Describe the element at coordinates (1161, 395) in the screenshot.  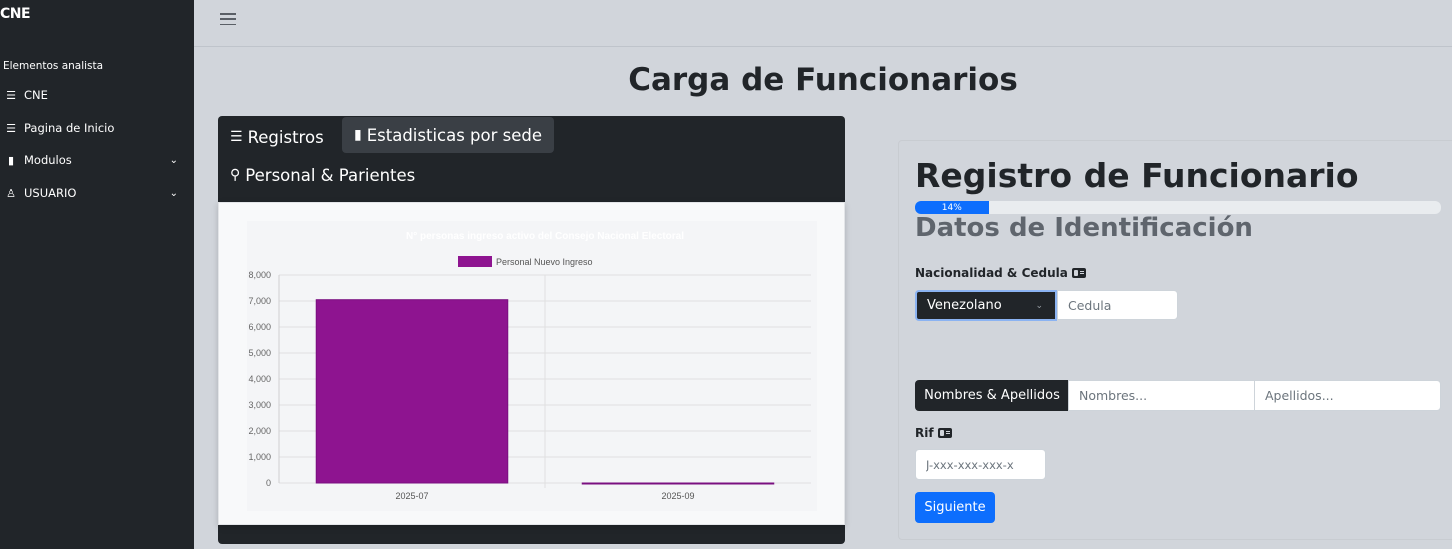
I see `nombres-input` at that location.